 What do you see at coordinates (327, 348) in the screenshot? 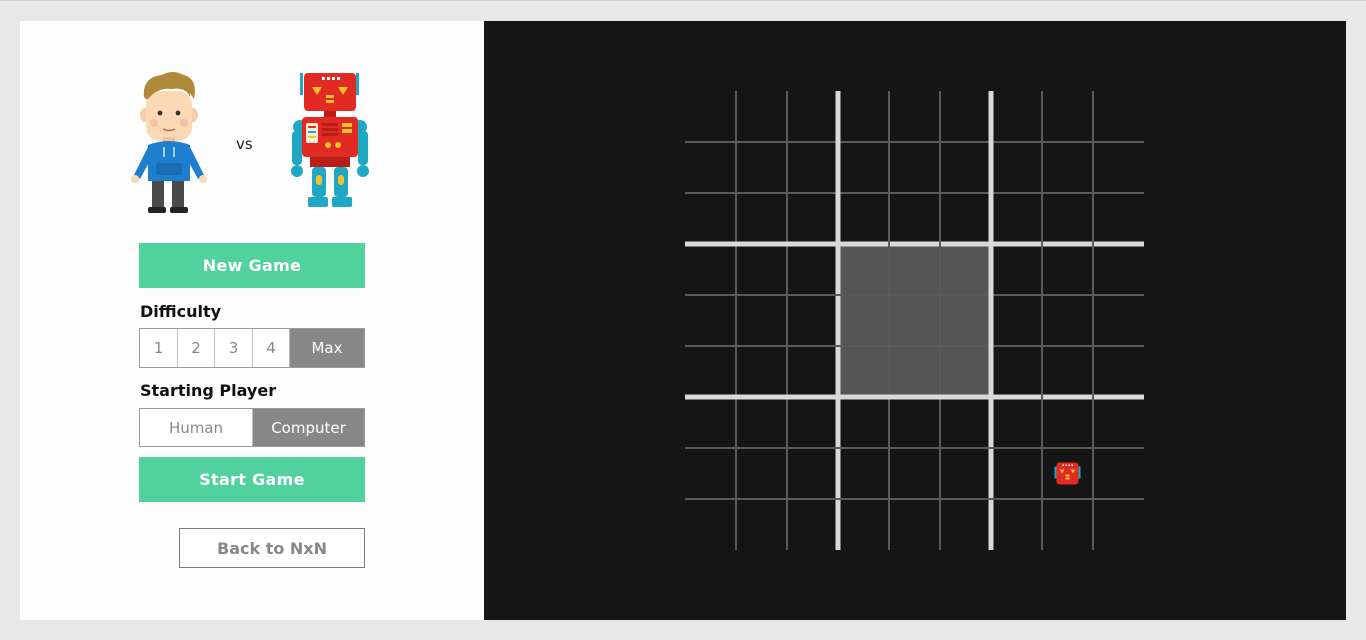
I see `difficulty-option-max: Max` at bounding box center [327, 348].